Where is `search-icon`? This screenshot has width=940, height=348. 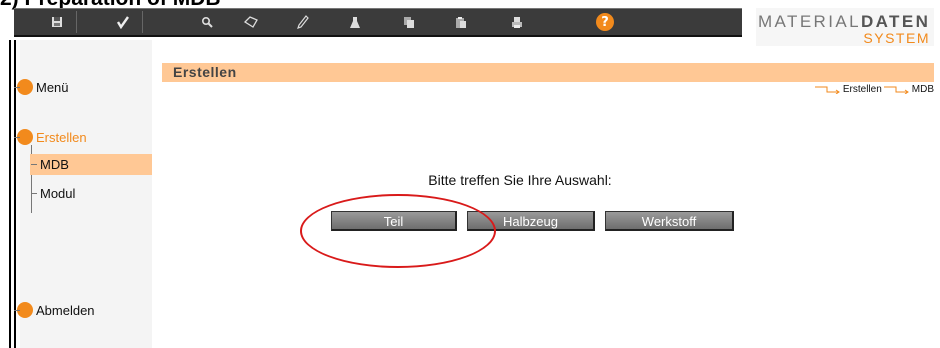
search-icon is located at coordinates (207, 22).